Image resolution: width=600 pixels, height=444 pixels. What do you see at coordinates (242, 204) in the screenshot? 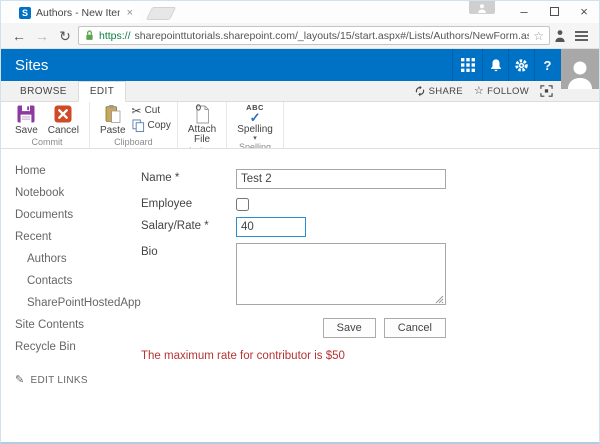
I see `employee-checkbox` at bounding box center [242, 204].